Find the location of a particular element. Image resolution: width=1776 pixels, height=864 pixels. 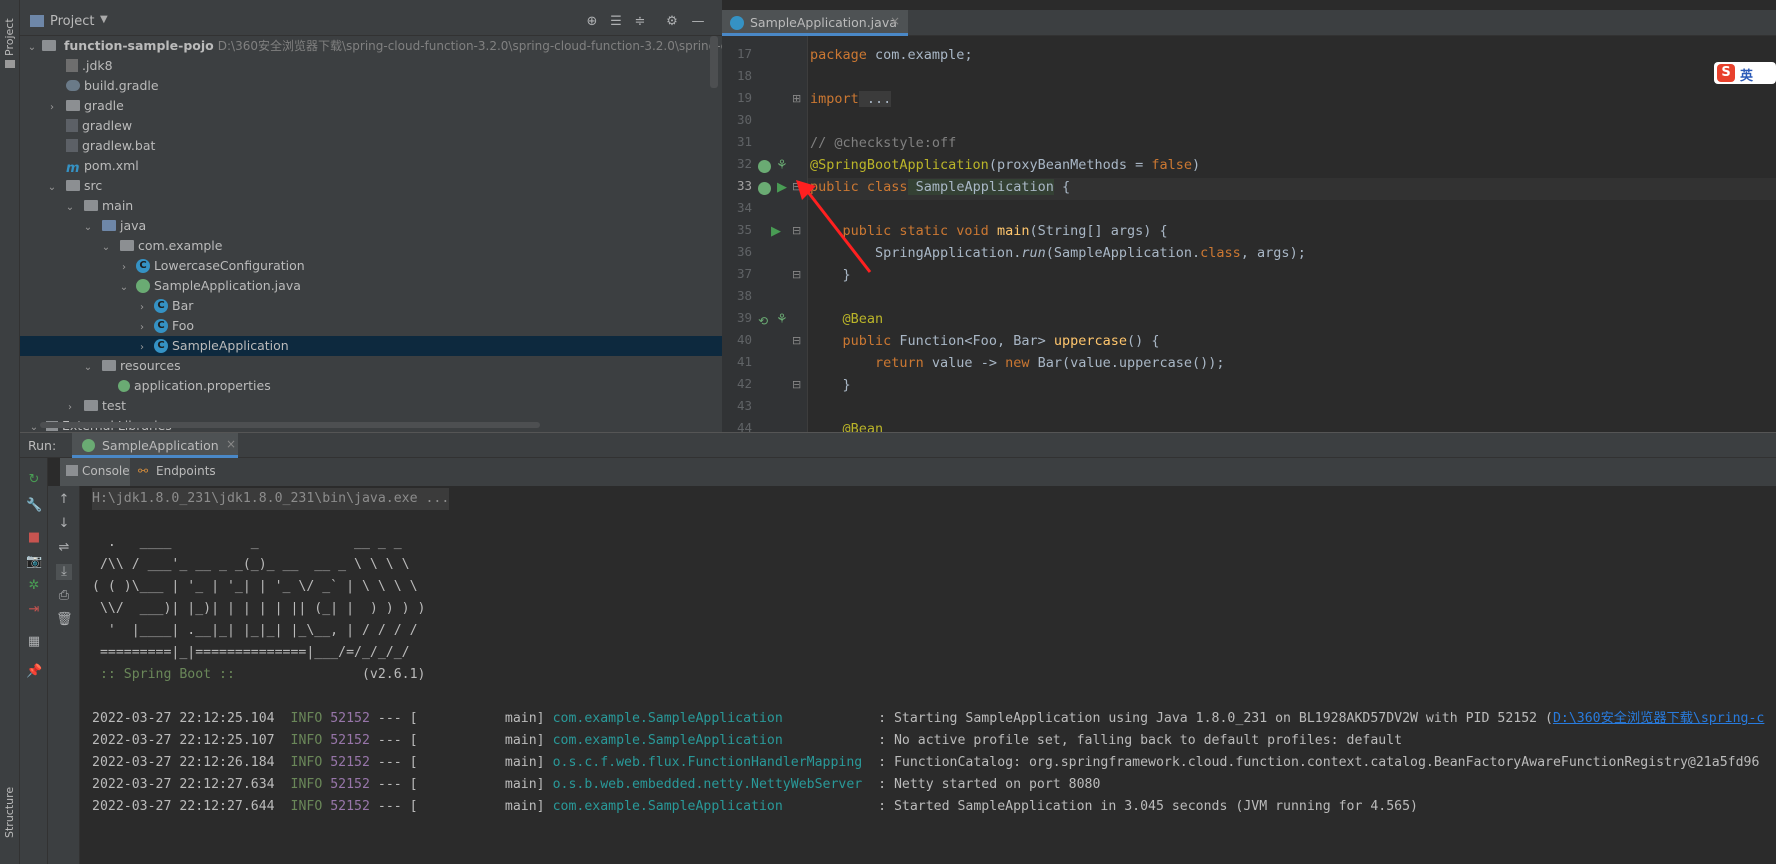

locate-icon: ⊕ is located at coordinates (592, 22).